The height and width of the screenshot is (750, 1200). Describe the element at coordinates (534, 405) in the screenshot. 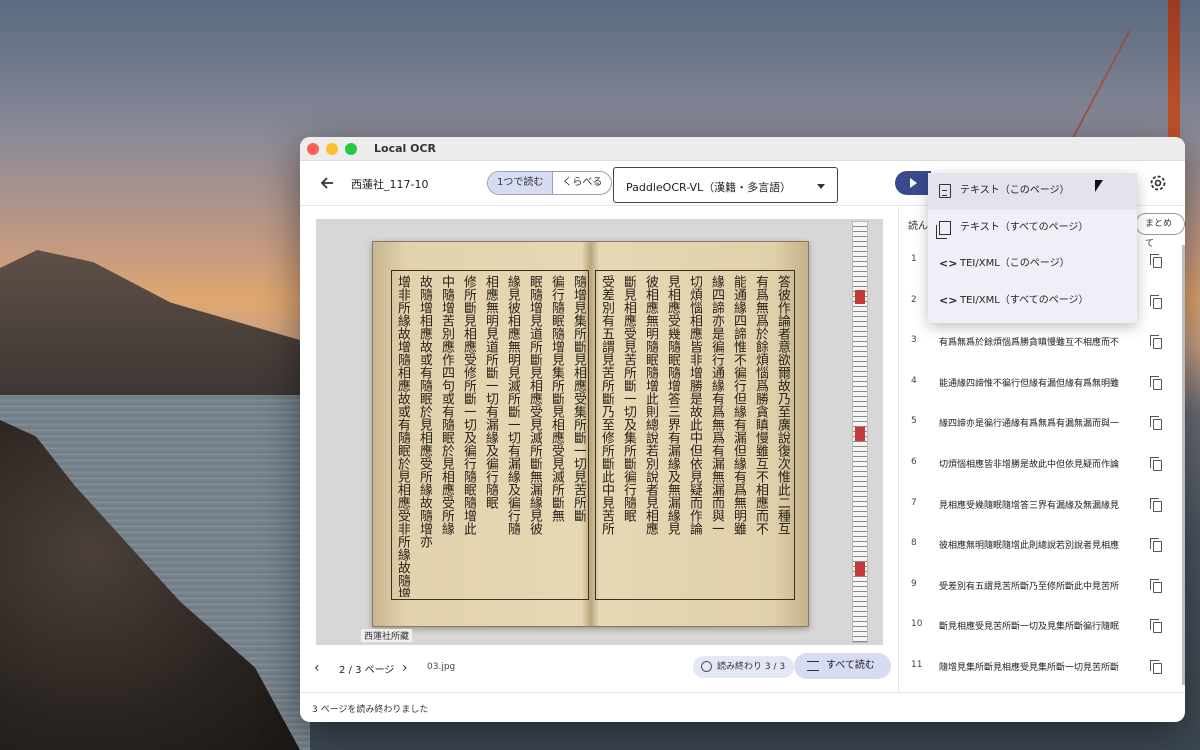

I see `text-column: 眠隨增見道所斷見相應受見滅所斷無漏緣見彼` at that location.